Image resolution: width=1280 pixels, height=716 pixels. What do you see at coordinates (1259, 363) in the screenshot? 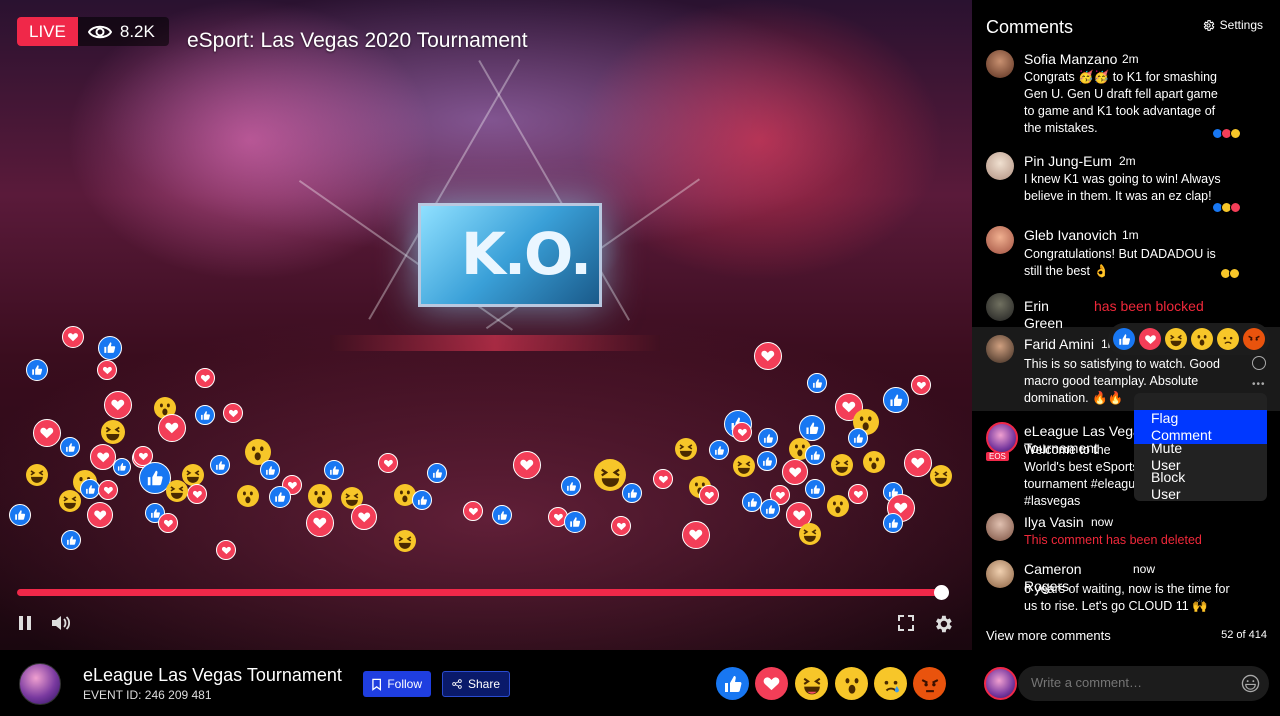
I see `smiley-icon` at bounding box center [1259, 363].